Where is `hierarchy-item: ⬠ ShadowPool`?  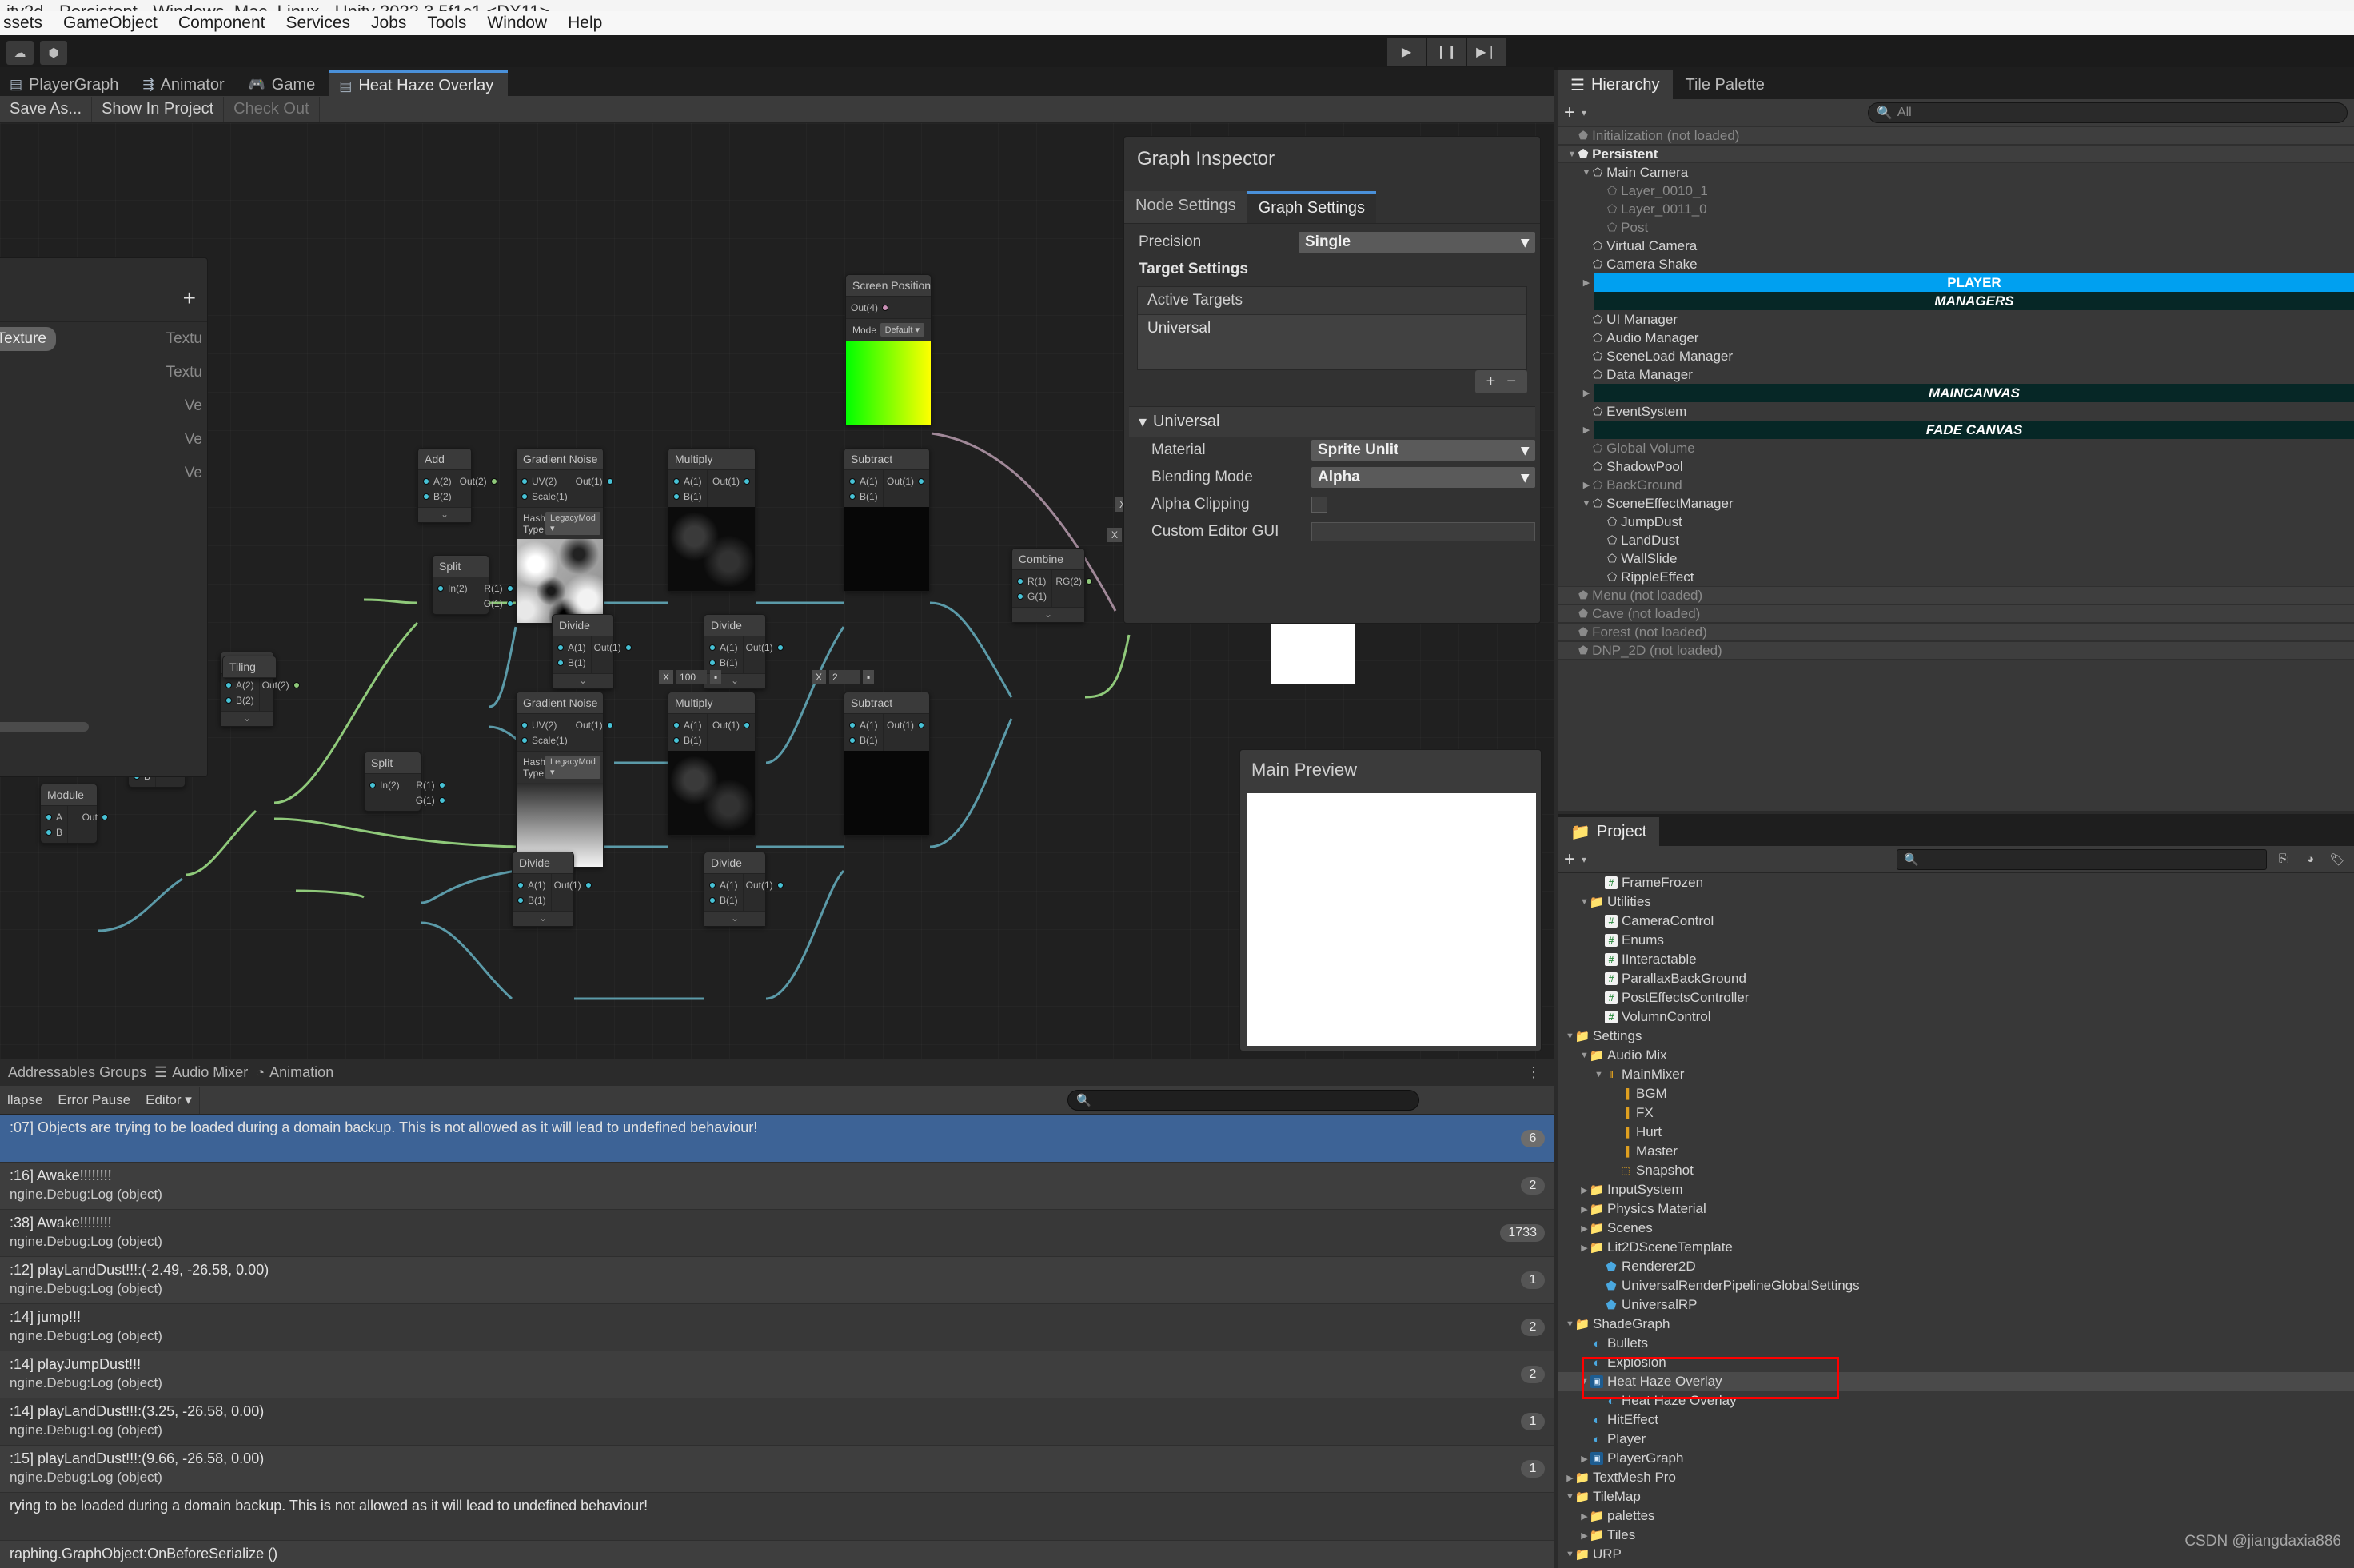
hierarchy-item: ⬠ ShadowPool is located at coordinates (1956, 466).